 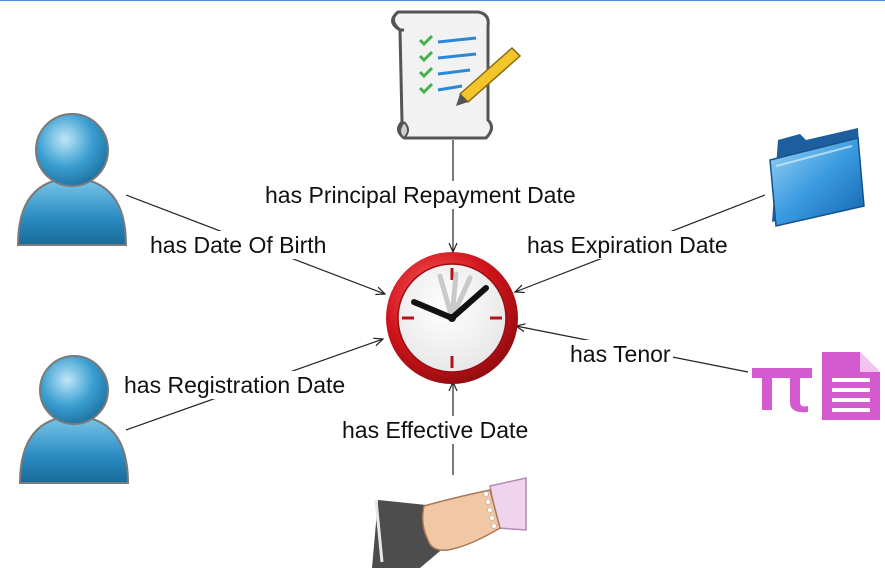 What do you see at coordinates (627, 245) in the screenshot?
I see `label-expiration-date: has Expiration Date` at bounding box center [627, 245].